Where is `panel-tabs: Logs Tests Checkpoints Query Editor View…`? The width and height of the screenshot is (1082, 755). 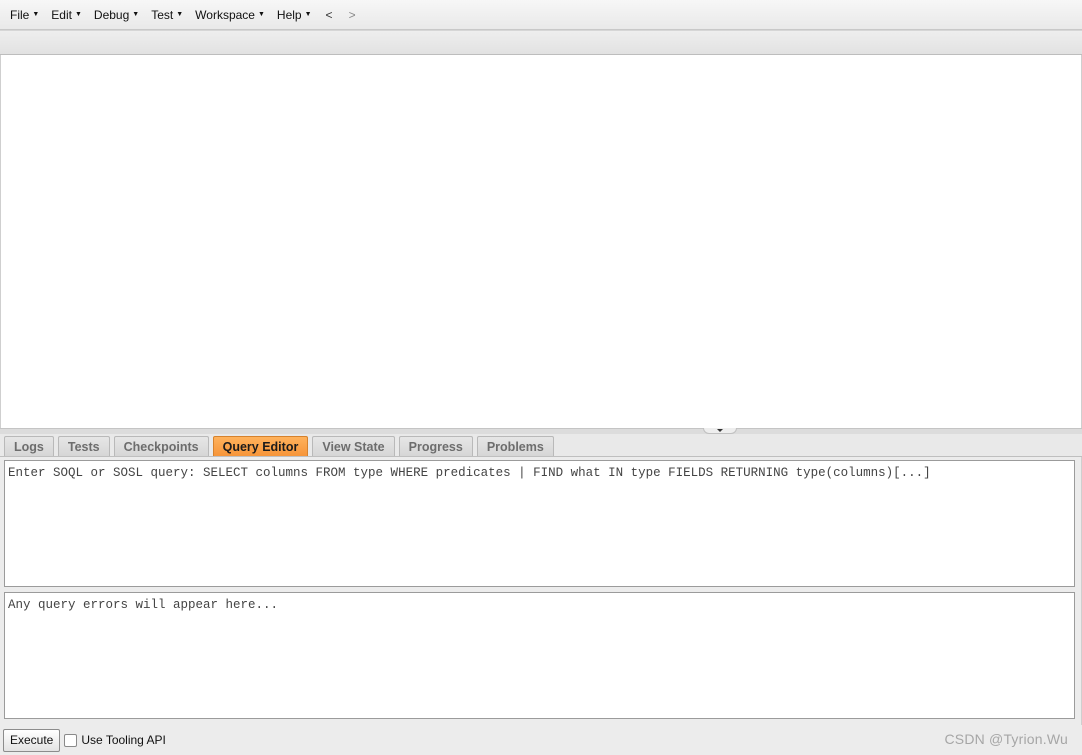 panel-tabs: Logs Tests Checkpoints Query Editor View… is located at coordinates (541, 445).